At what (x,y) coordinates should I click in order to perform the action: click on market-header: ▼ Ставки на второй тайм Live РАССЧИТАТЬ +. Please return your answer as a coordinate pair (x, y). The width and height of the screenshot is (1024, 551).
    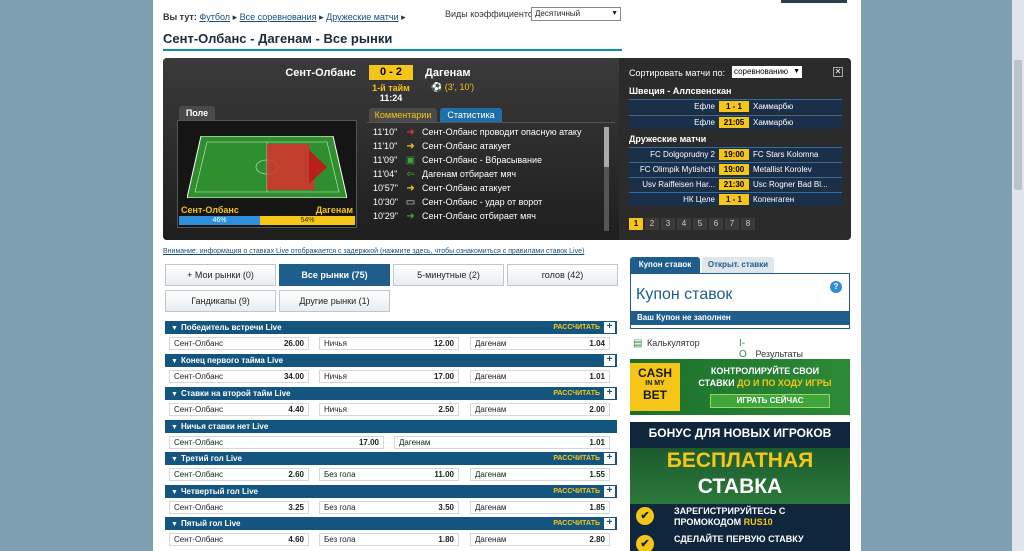
    Looking at the image, I should click on (391, 393).